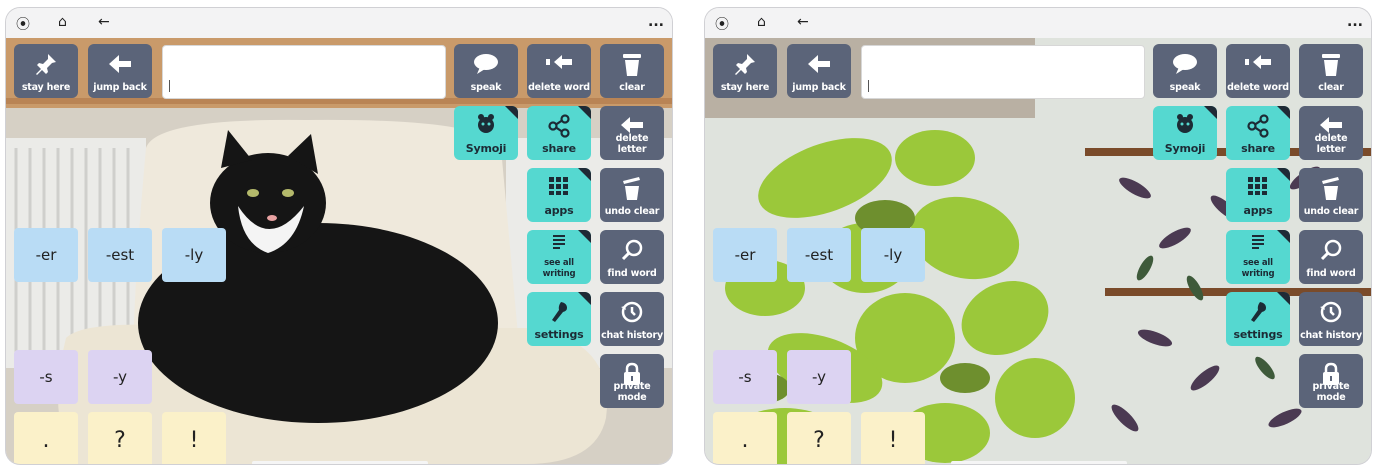  I want to click on symoji-face-icon, so click(1185, 126).